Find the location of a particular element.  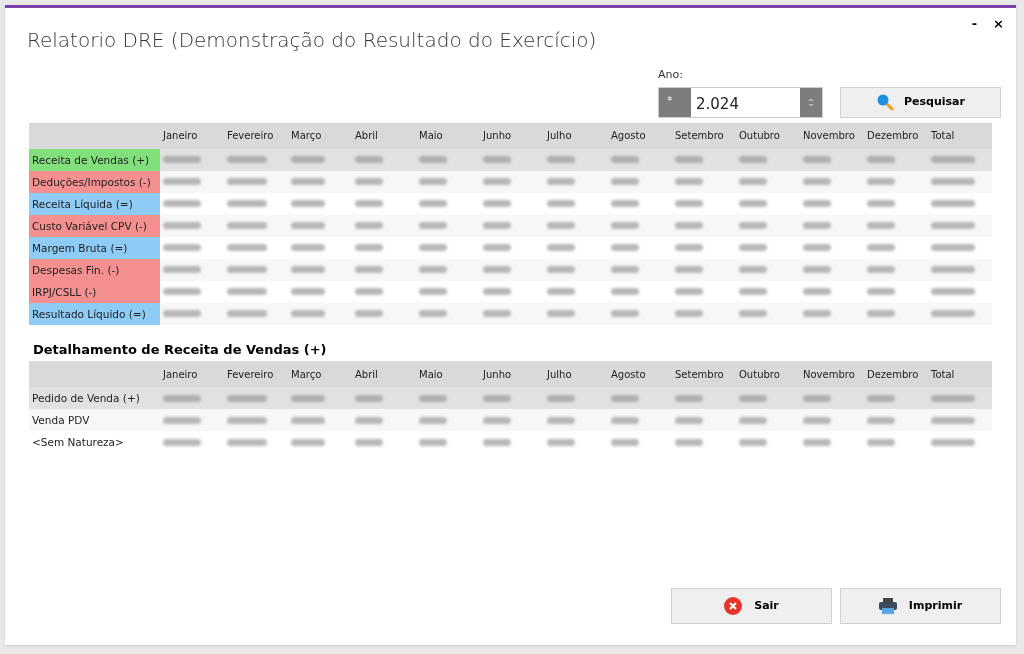

table-row: Resultado Líquido (=) is located at coordinates (510, 313).